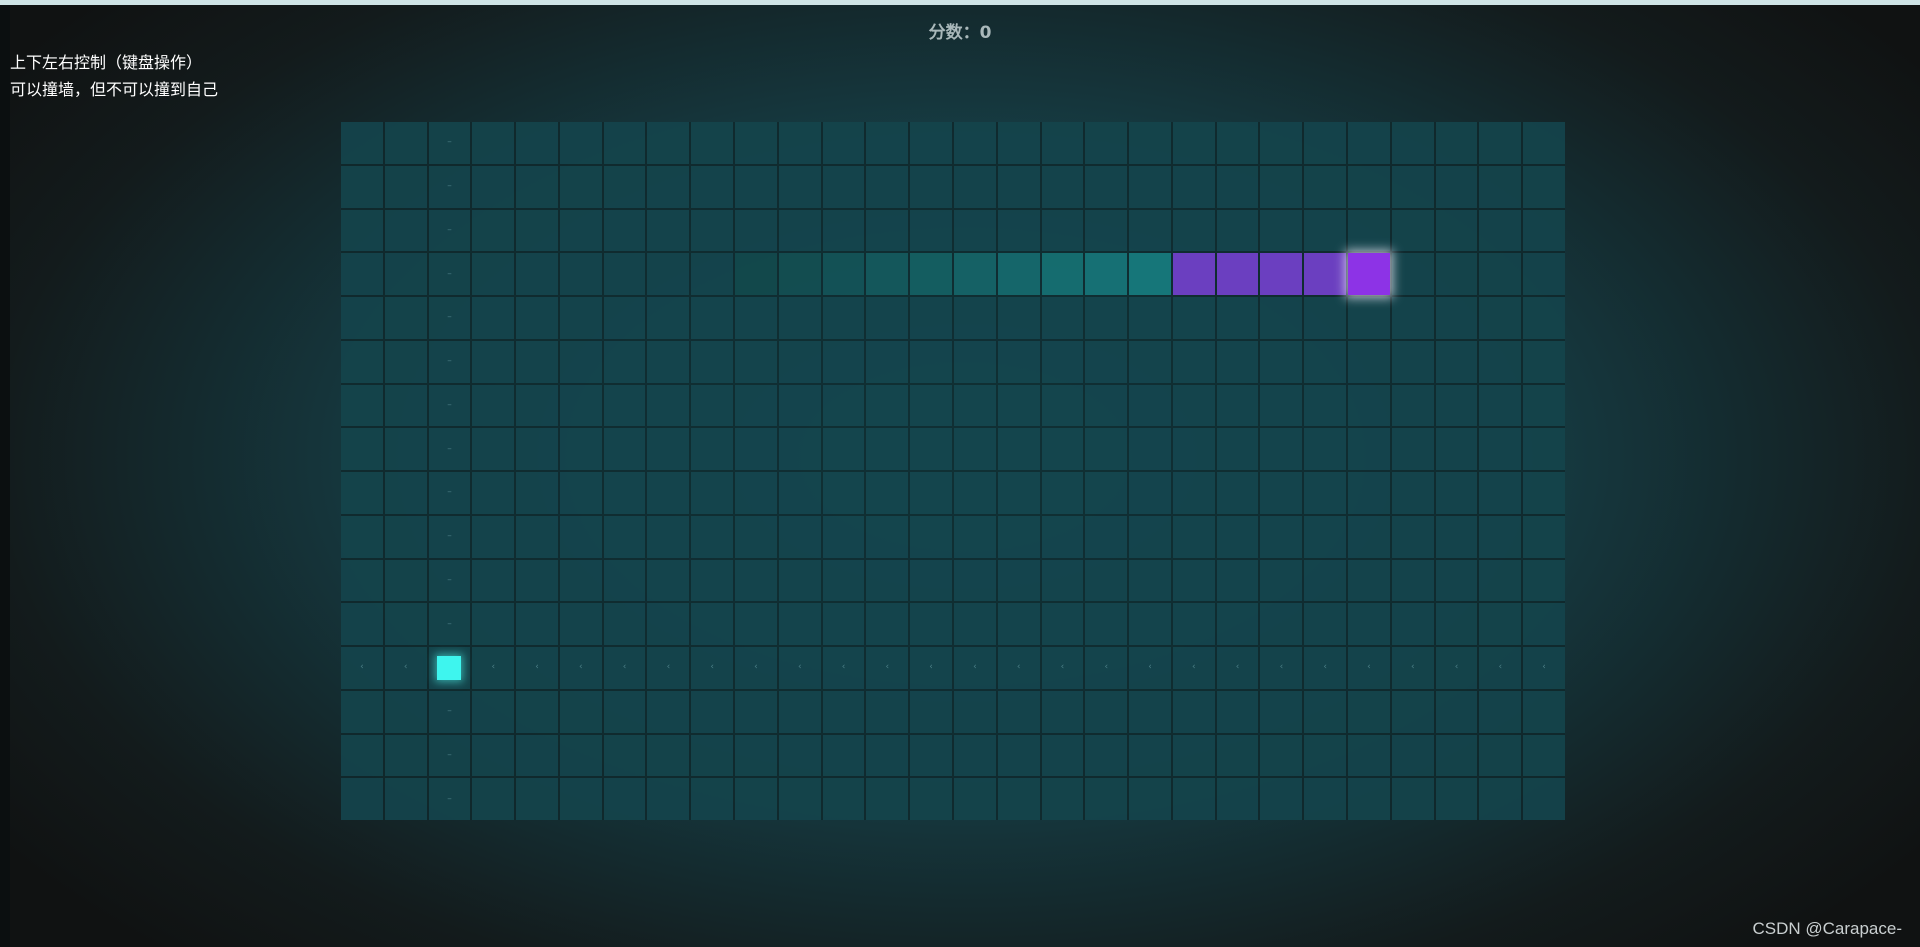 The width and height of the screenshot is (1920, 947). I want to click on guide-marker: ‹, so click(493, 667).